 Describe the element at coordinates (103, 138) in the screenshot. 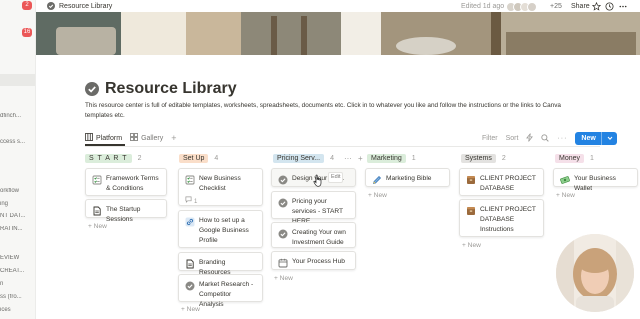

I see `tab-platform: Platform` at that location.